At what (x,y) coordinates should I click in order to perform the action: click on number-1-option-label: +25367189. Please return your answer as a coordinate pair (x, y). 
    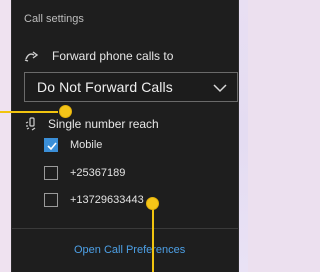
    Looking at the image, I should click on (98, 173).